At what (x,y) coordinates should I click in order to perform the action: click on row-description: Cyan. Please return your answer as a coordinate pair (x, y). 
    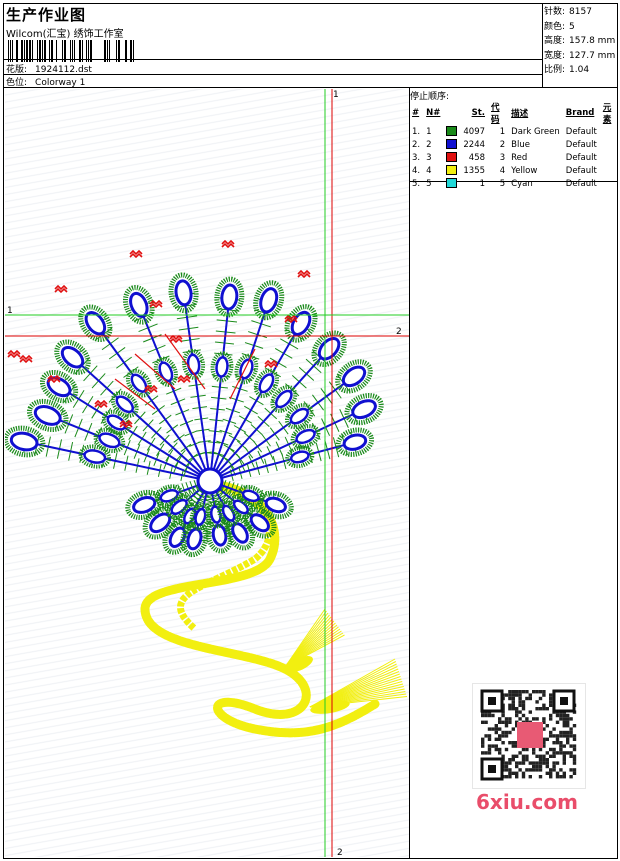
    Looking at the image, I should click on (522, 183).